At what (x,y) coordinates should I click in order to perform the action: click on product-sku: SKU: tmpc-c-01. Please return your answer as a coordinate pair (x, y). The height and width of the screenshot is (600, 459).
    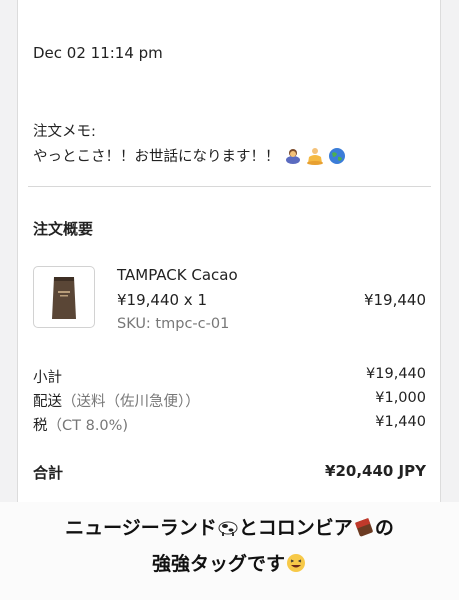
    Looking at the image, I should click on (173, 324).